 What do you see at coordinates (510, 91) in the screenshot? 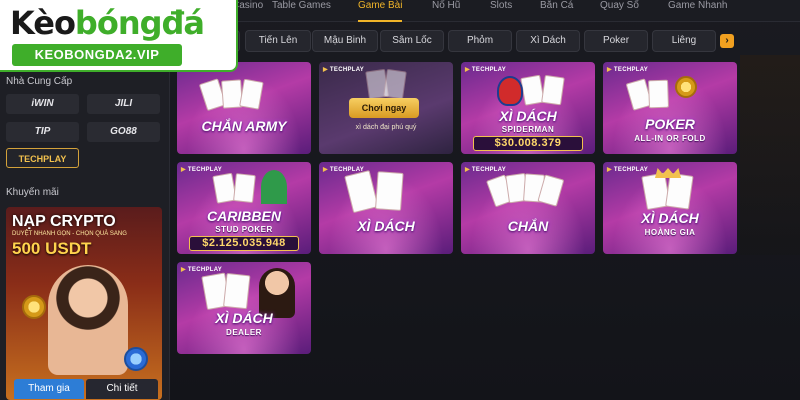
I see `spiderman-icon` at bounding box center [510, 91].